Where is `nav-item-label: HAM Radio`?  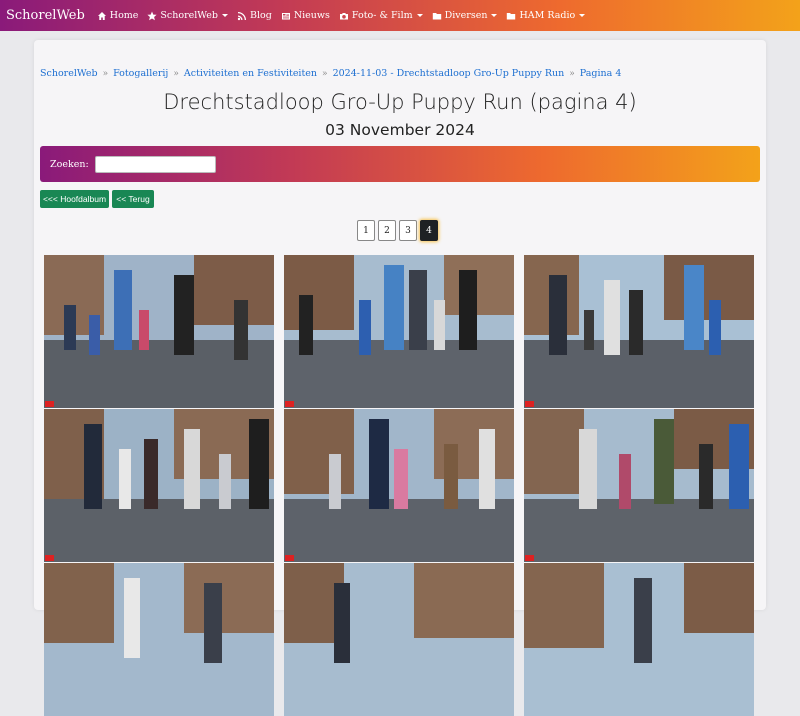 nav-item-label: HAM Radio is located at coordinates (547, 15).